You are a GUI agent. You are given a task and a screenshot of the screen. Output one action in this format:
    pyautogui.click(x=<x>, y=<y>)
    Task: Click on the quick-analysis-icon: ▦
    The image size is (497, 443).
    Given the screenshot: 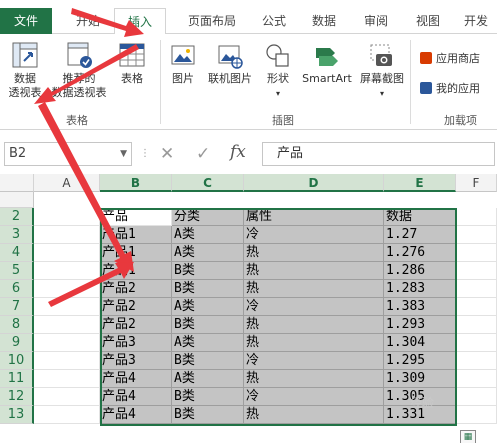 What is the action you would take?
    pyautogui.click(x=468, y=436)
    